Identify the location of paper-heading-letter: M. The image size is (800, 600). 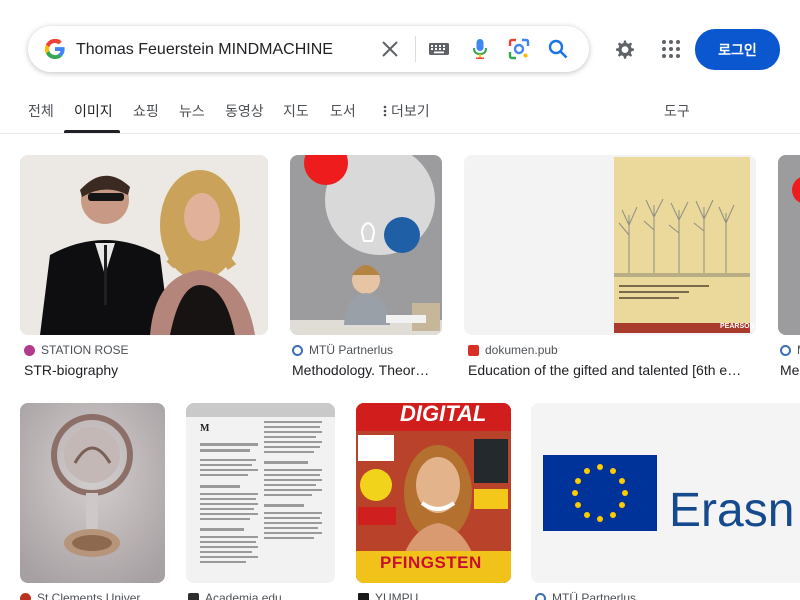
(205, 428).